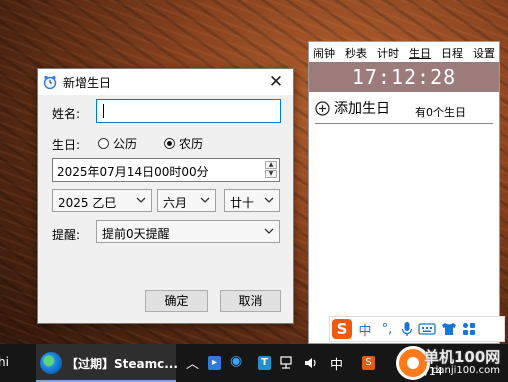 The image size is (508, 382). Describe the element at coordinates (125, 144) in the screenshot. I see `radio-solar-label: 公历` at that location.